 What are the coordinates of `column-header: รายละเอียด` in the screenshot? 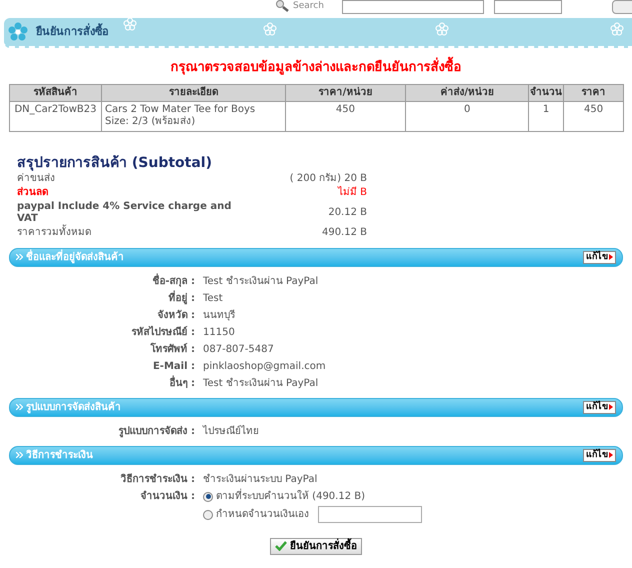 It's located at (193, 92).